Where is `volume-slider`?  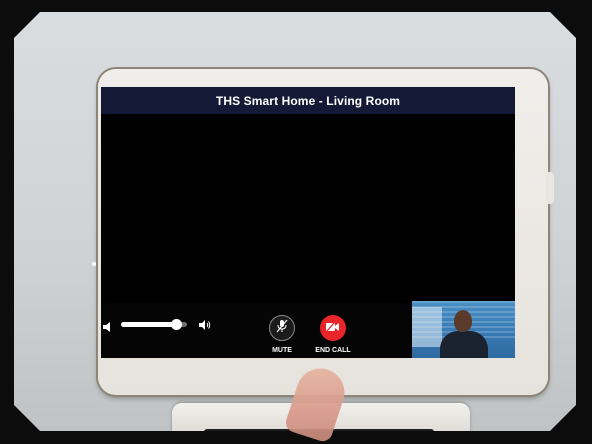
volume-slider is located at coordinates (154, 324).